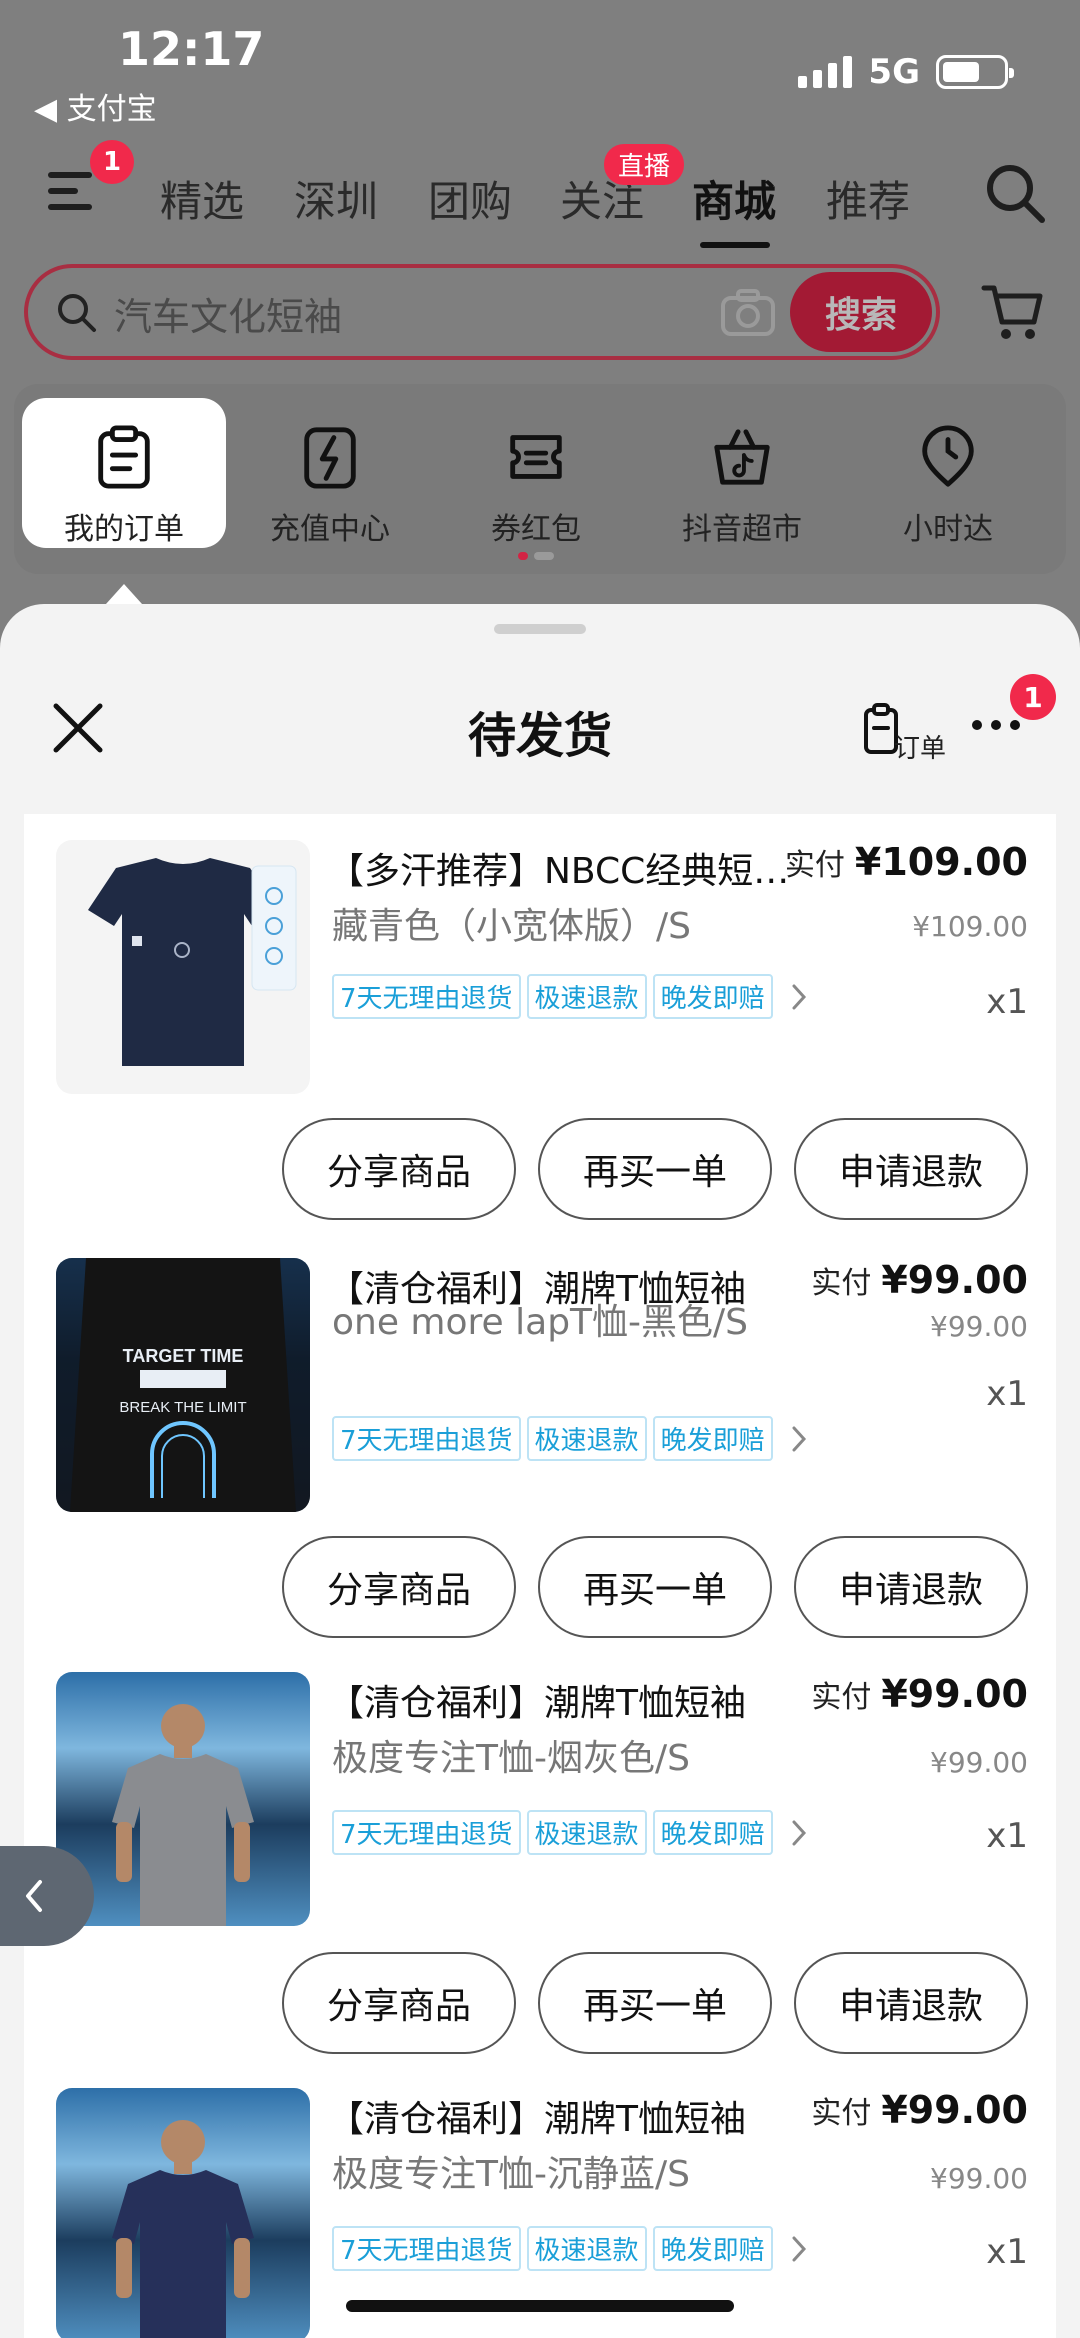  I want to click on product-spec: 藏青色（小宽体版）/S, so click(511, 926).